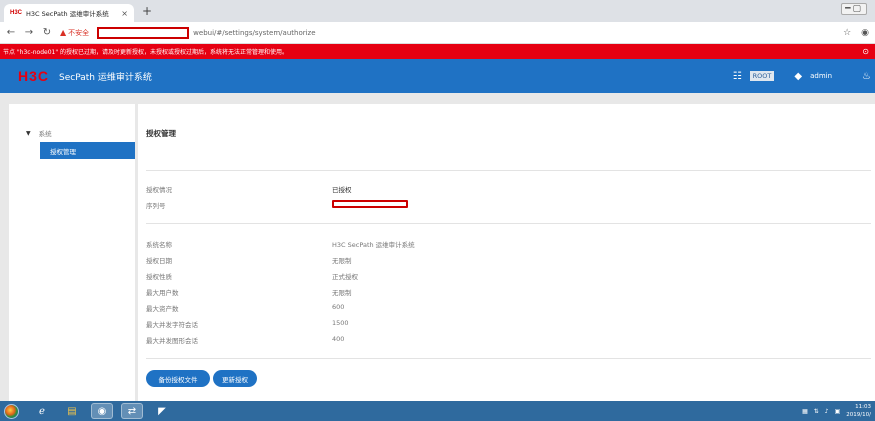 The width and height of the screenshot is (875, 421). Describe the element at coordinates (87, 150) in the screenshot. I see `sidebar-item-license-management: 授权管理` at that location.